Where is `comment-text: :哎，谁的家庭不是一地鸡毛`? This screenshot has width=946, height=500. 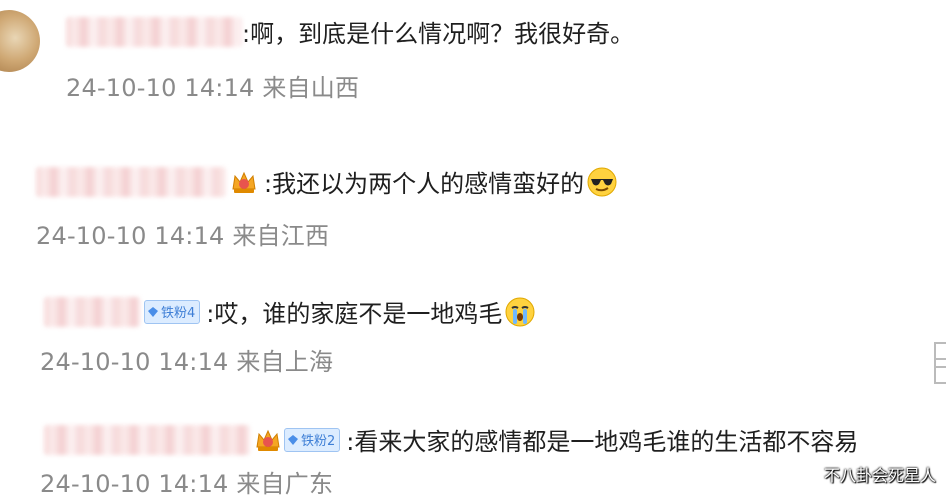 comment-text: :哎，谁的家庭不是一地鸡毛 is located at coordinates (354, 314).